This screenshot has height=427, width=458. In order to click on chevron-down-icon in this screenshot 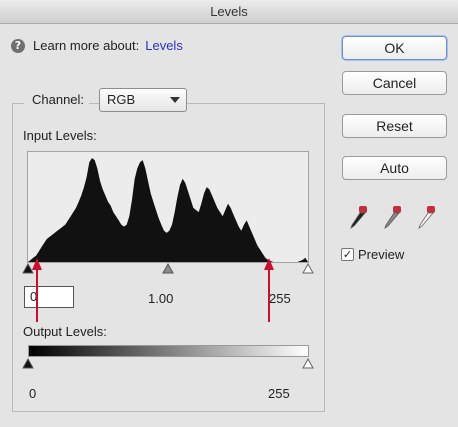, I will do `click(175, 100)`.